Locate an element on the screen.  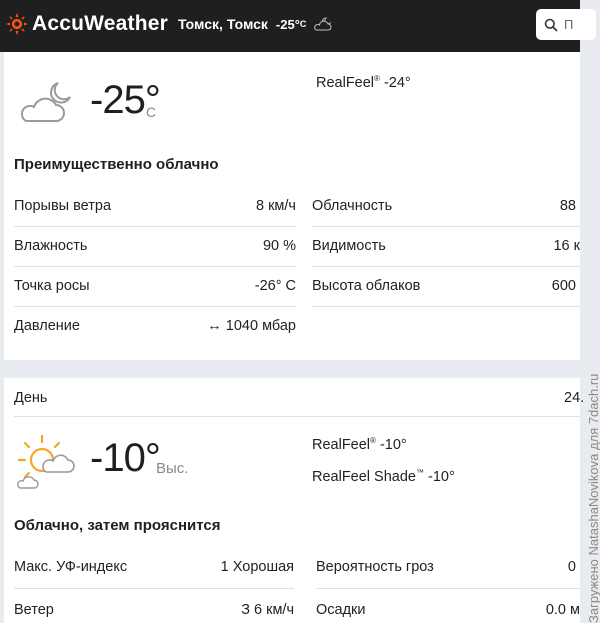
detail-value: 0 is located at coordinates (571, 567).